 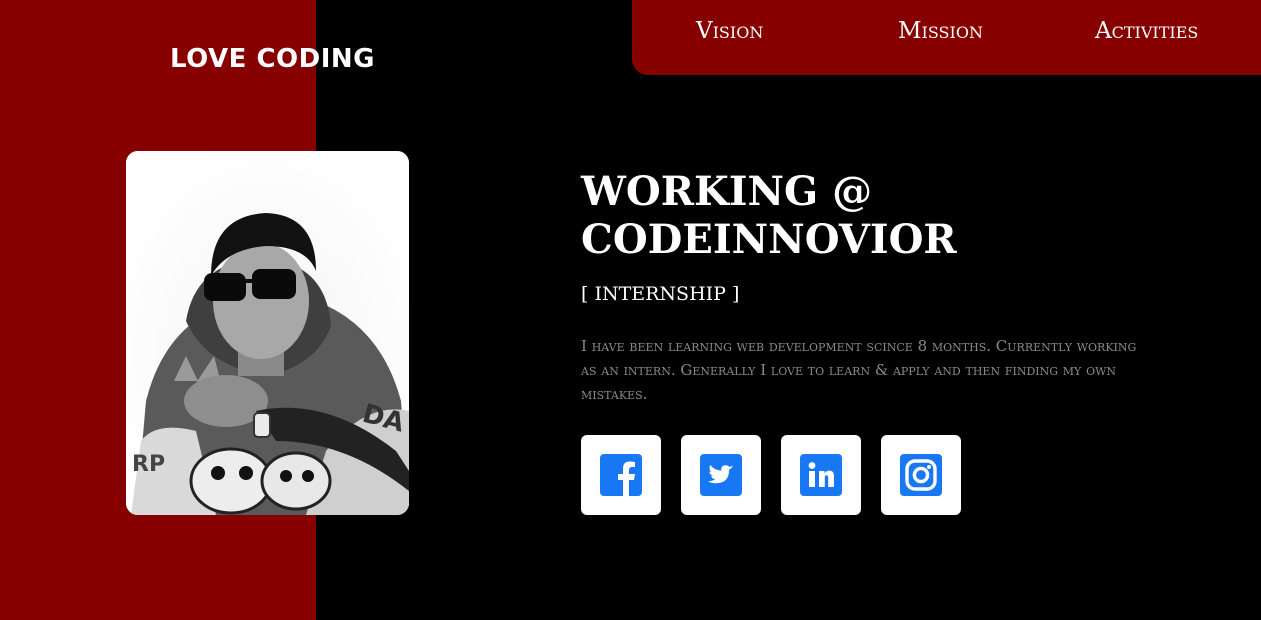 What do you see at coordinates (660, 294) in the screenshot?
I see `profile-subtitle: [ INTERNSHIP ]` at bounding box center [660, 294].